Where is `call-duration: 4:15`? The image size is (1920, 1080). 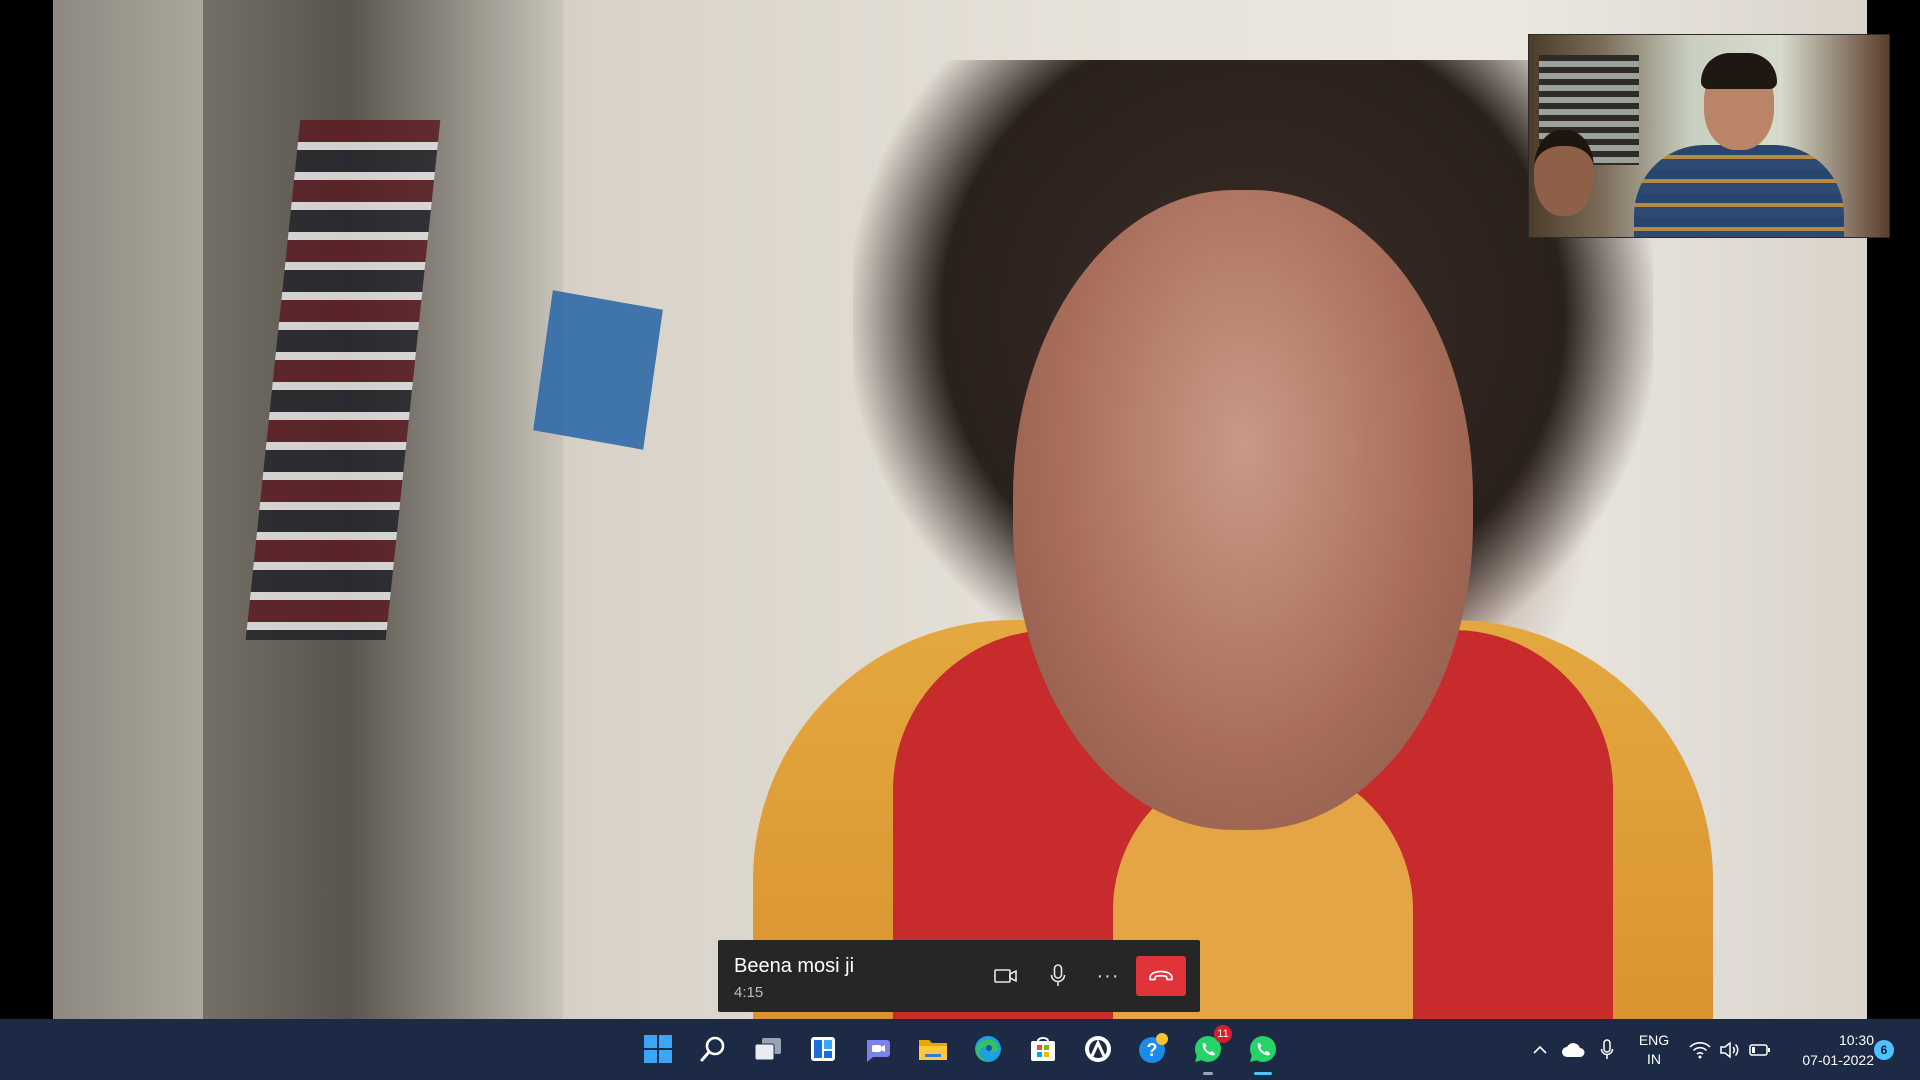
call-duration: 4:15 is located at coordinates (749, 992).